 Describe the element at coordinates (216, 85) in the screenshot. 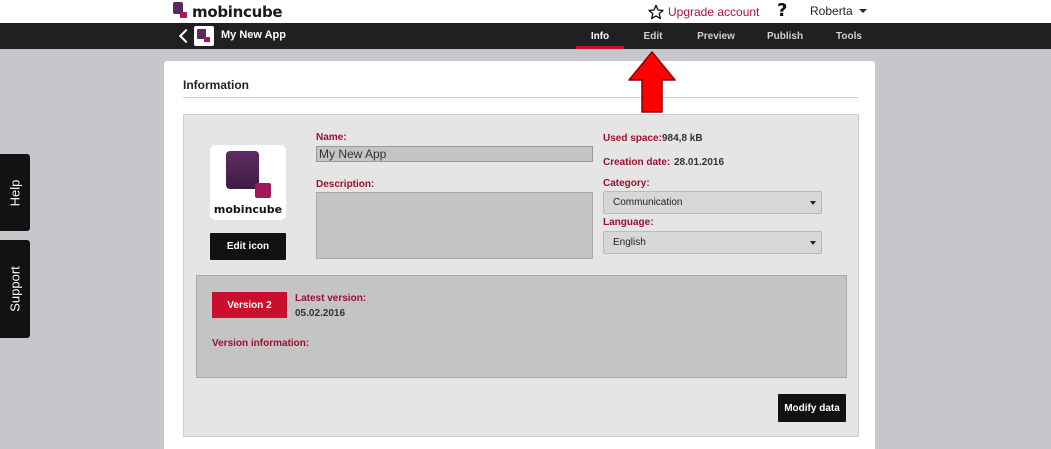

I see `section-title: Information` at that location.